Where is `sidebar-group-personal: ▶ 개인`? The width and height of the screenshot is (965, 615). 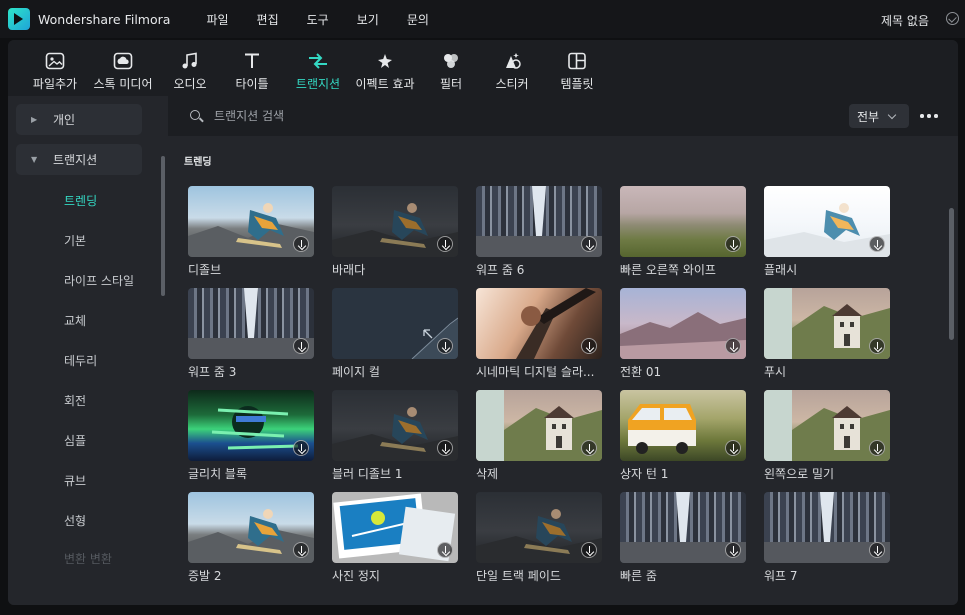
sidebar-group-personal: ▶ 개인 is located at coordinates (79, 119).